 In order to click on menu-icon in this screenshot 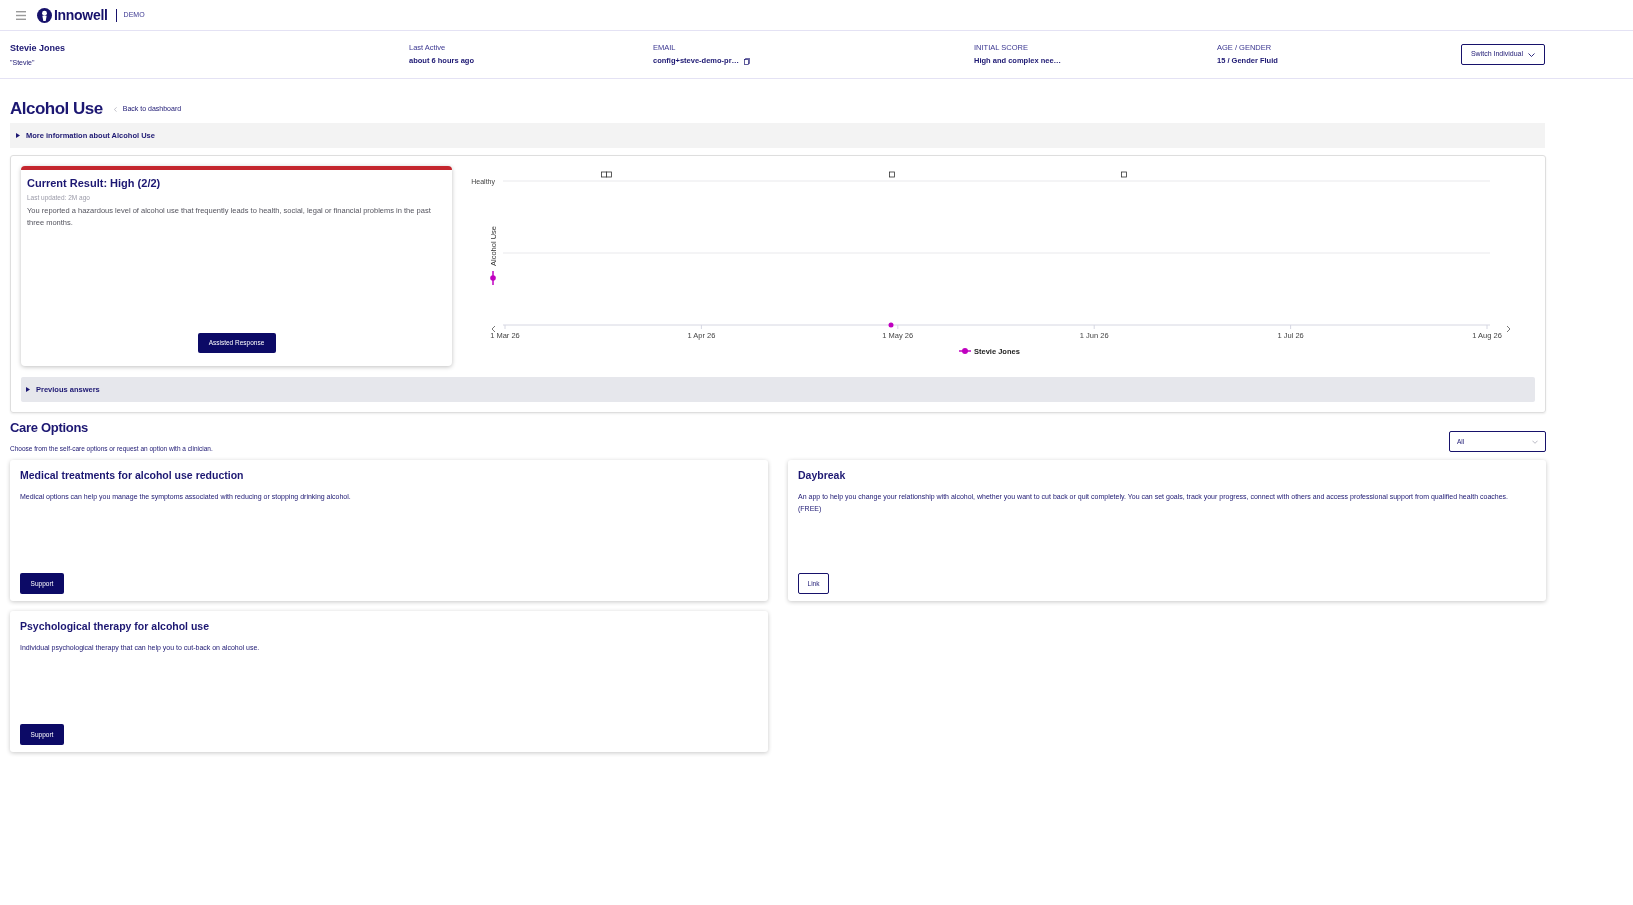, I will do `click(21, 15)`.